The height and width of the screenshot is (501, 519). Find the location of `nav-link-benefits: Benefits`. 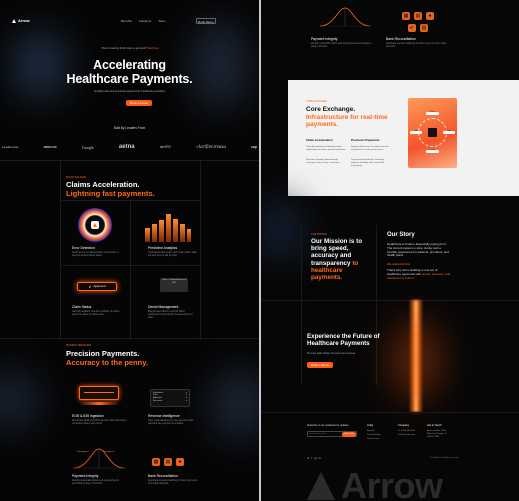

nav-link-benefits: Benefits is located at coordinates (126, 21).